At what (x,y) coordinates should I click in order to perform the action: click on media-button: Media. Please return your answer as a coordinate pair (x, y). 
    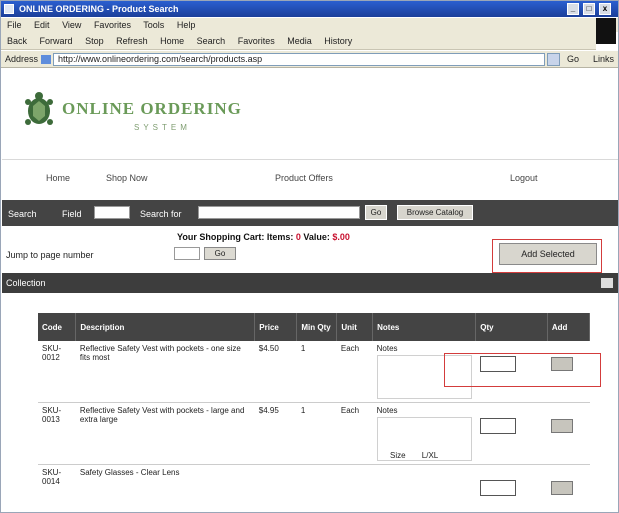
    Looking at the image, I should click on (299, 41).